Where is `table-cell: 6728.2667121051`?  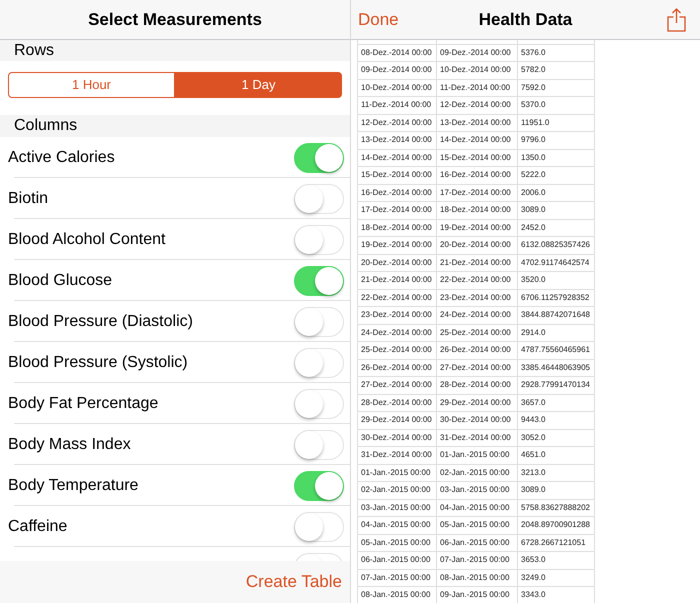
table-cell: 6728.2667121051 is located at coordinates (556, 543).